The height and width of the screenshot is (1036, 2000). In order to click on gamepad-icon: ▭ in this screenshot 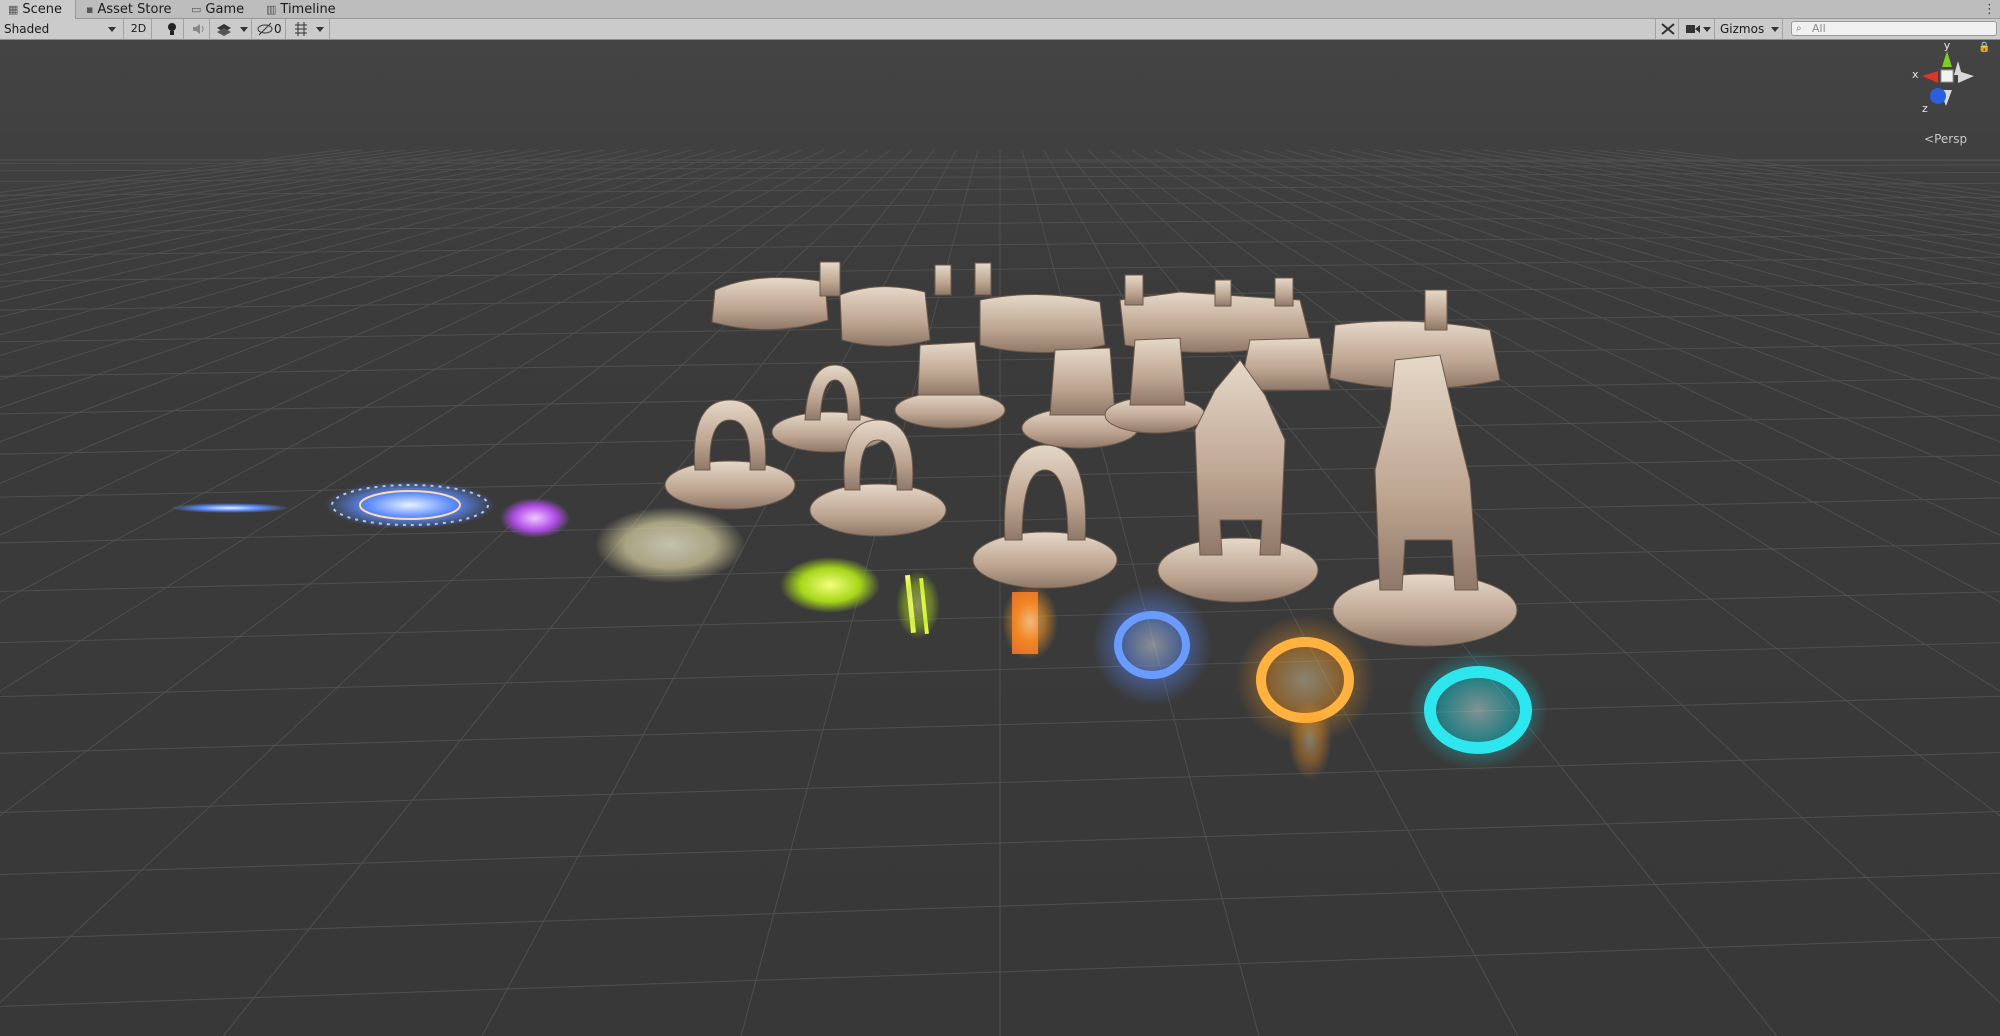, I will do `click(196, 9)`.